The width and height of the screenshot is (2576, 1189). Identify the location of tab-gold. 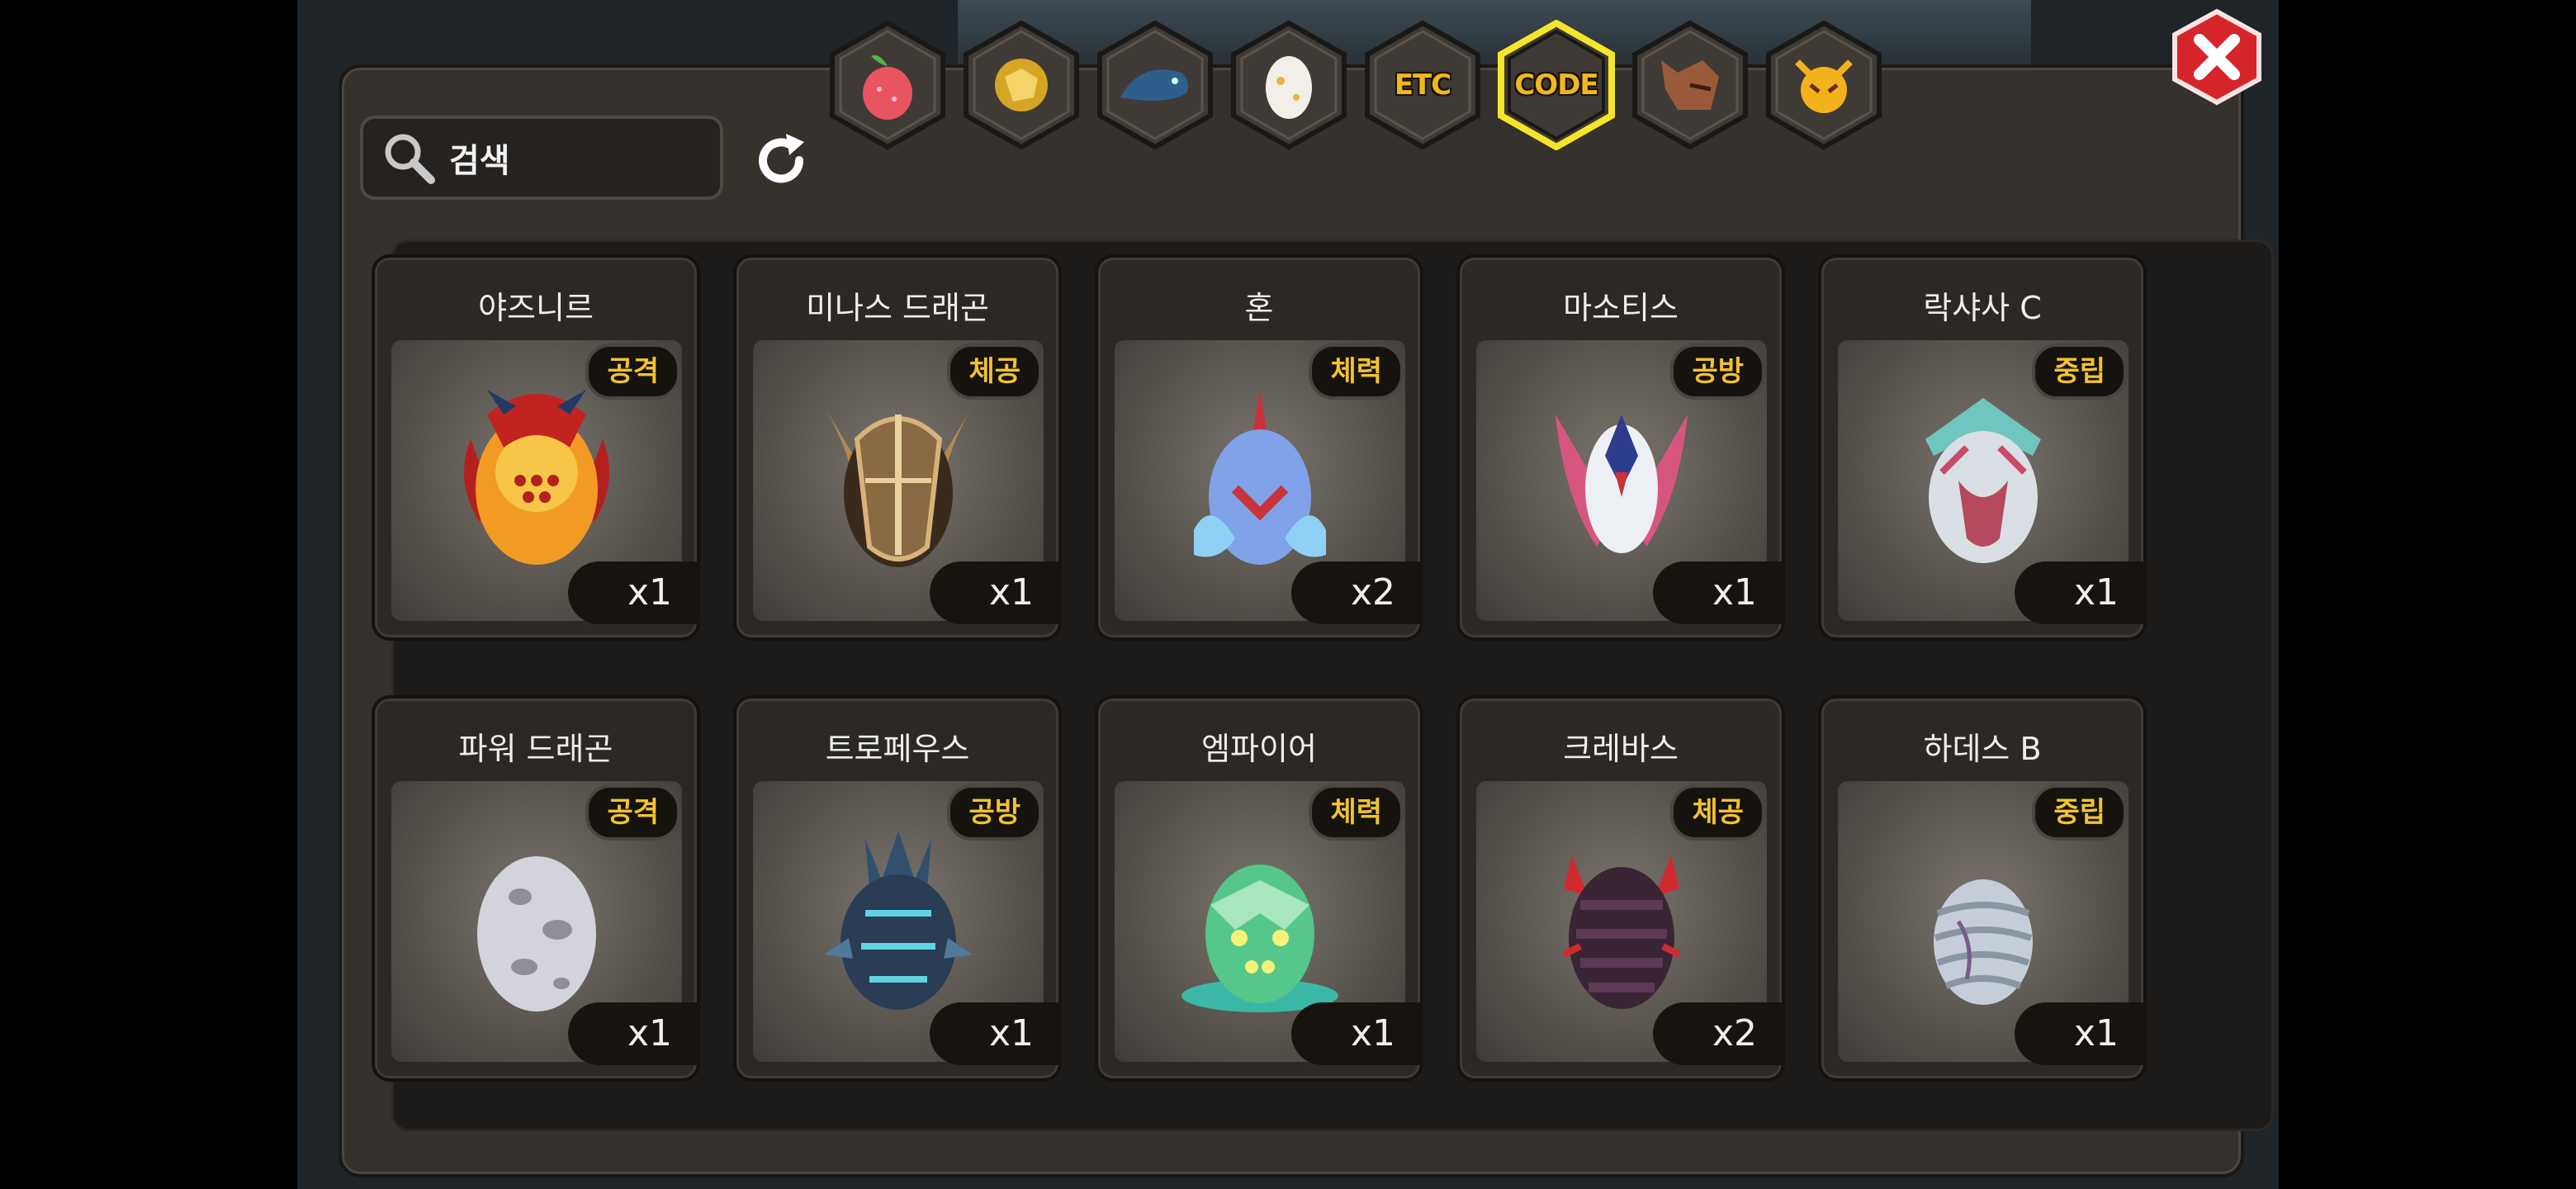
(1021, 85).